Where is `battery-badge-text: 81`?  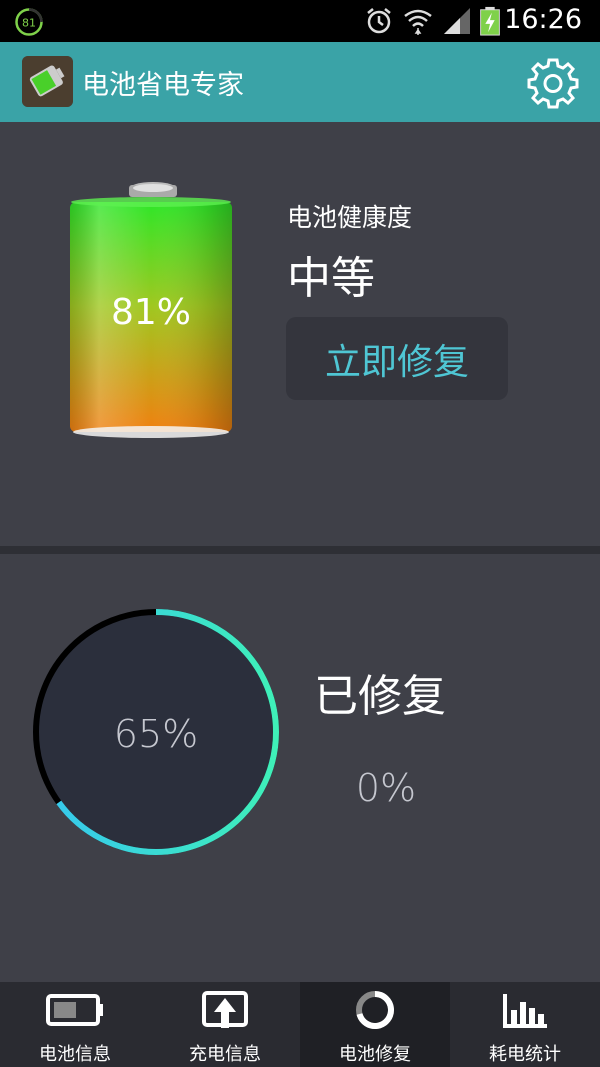
battery-badge-text: 81 is located at coordinates (29, 23).